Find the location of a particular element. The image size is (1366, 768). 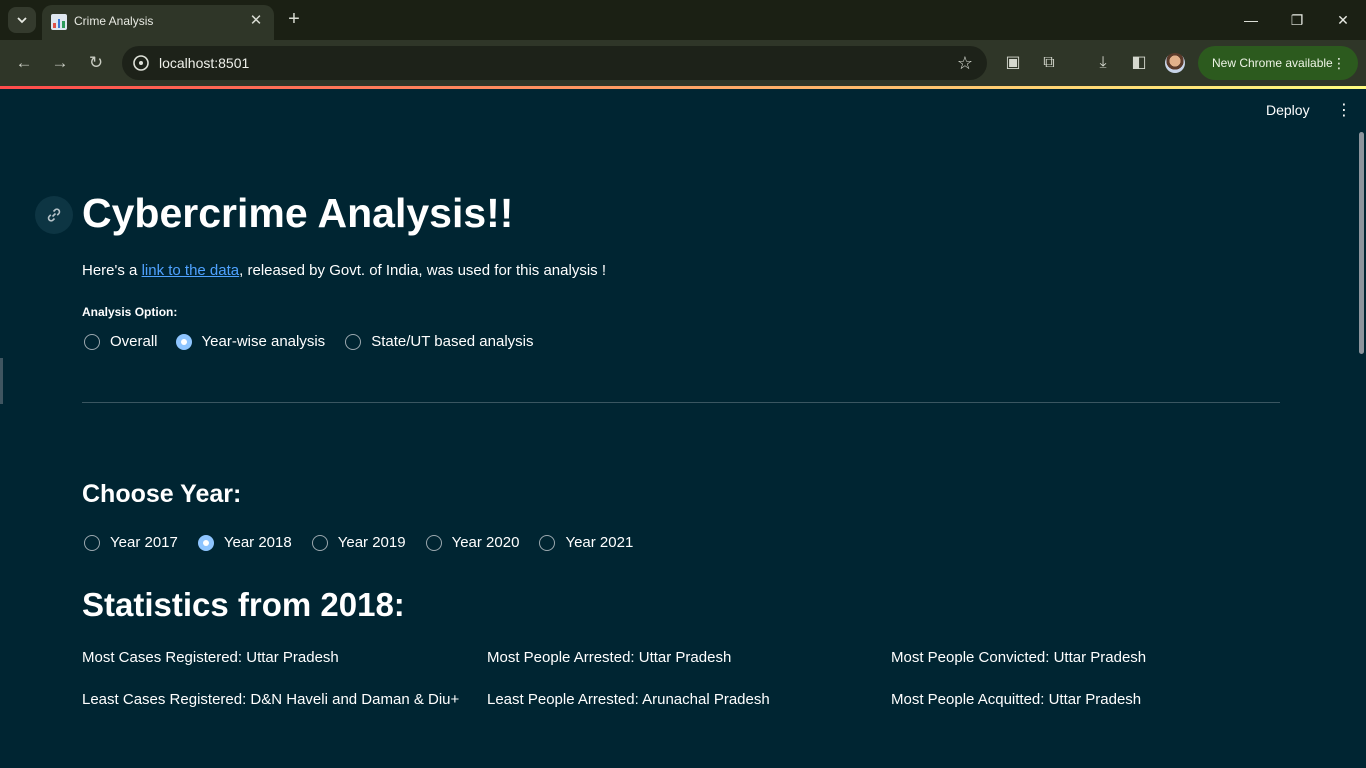

radio-year-wise: Year-wise analysis is located at coordinates (250, 341).